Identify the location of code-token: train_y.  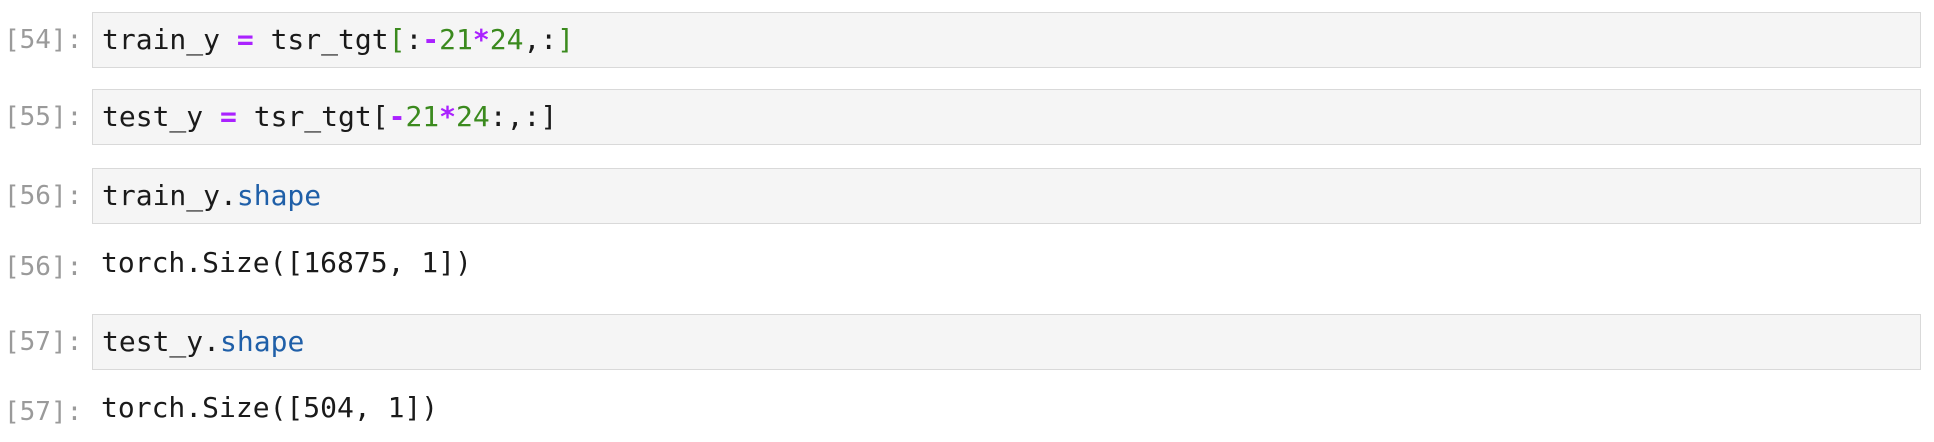
(169, 39).